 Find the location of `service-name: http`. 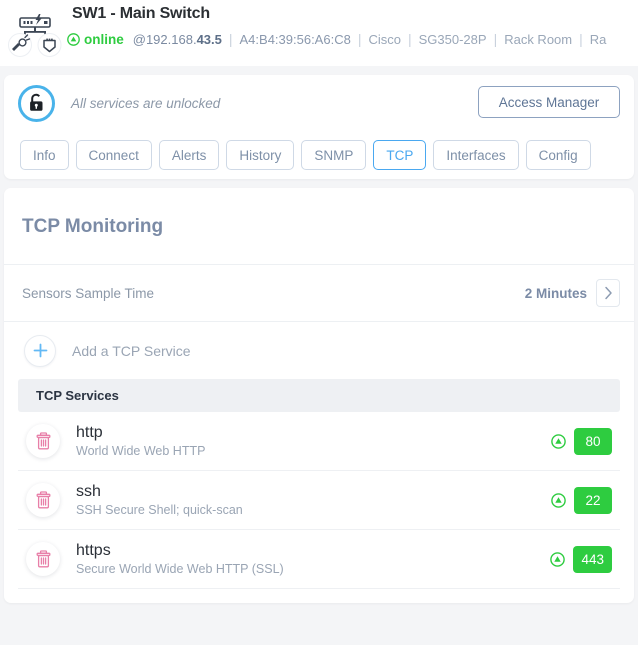

service-name: http is located at coordinates (89, 432).